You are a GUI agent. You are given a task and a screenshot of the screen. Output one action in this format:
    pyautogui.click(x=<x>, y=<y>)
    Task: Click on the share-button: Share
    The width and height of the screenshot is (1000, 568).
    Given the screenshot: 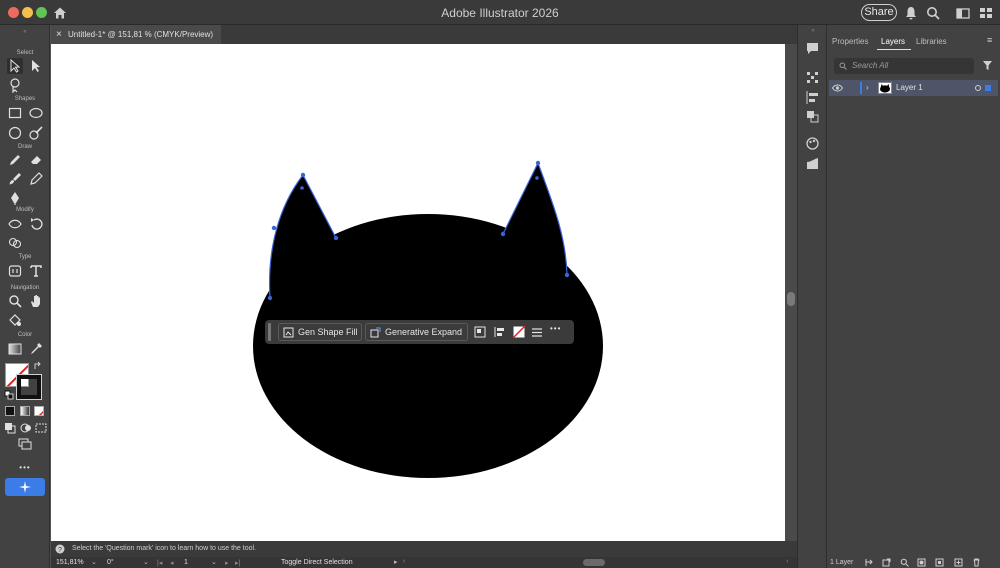 What is the action you would take?
    pyautogui.click(x=879, y=12)
    